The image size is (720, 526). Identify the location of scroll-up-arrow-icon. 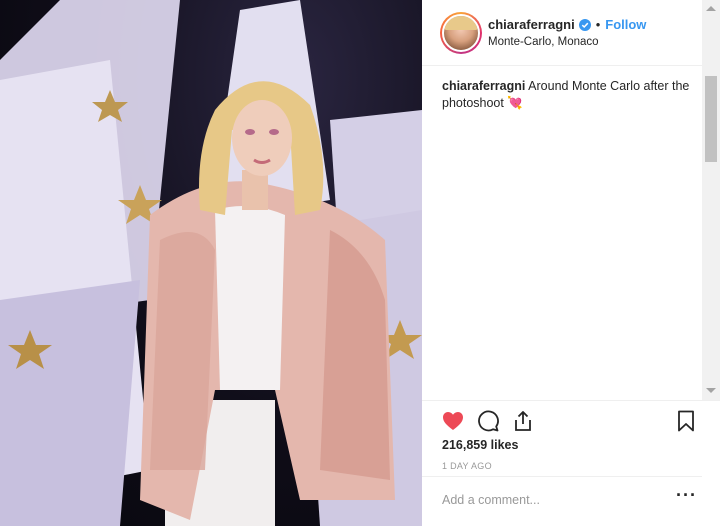
(711, 8).